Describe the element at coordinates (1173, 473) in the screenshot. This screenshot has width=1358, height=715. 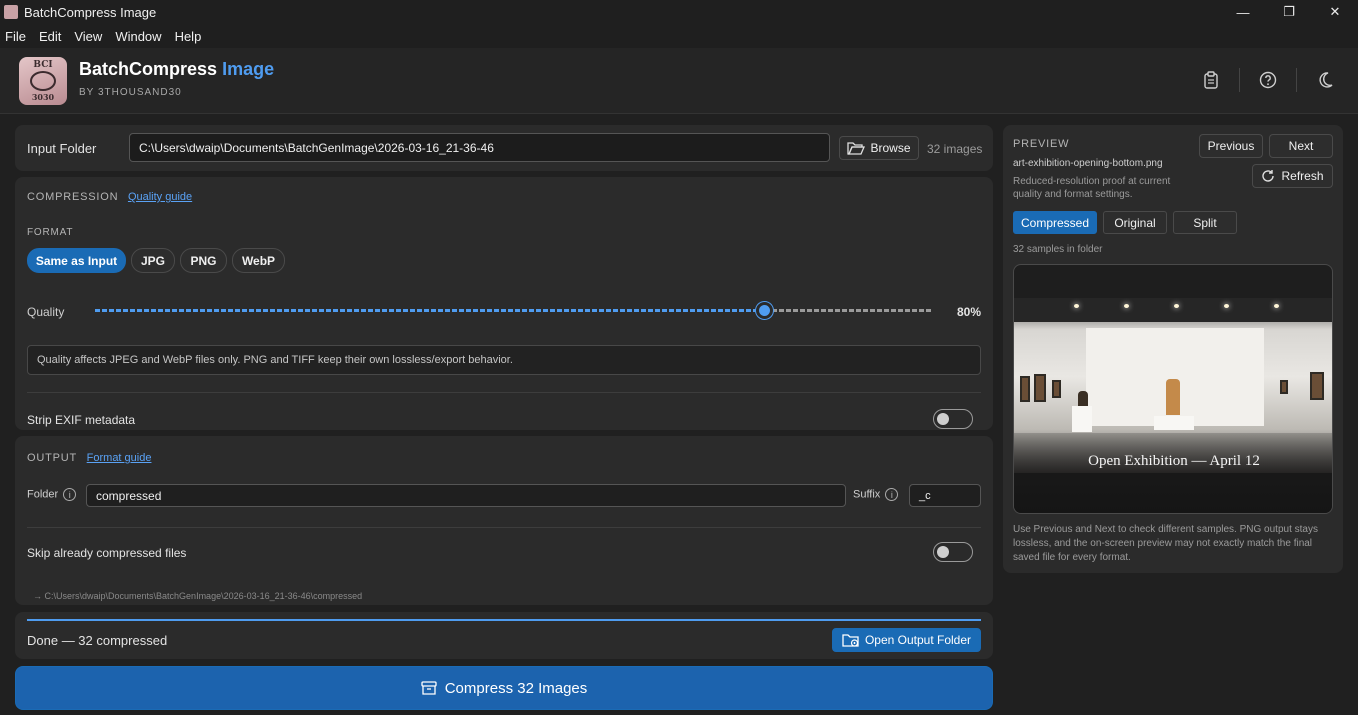
I see `caption-overlay` at that location.